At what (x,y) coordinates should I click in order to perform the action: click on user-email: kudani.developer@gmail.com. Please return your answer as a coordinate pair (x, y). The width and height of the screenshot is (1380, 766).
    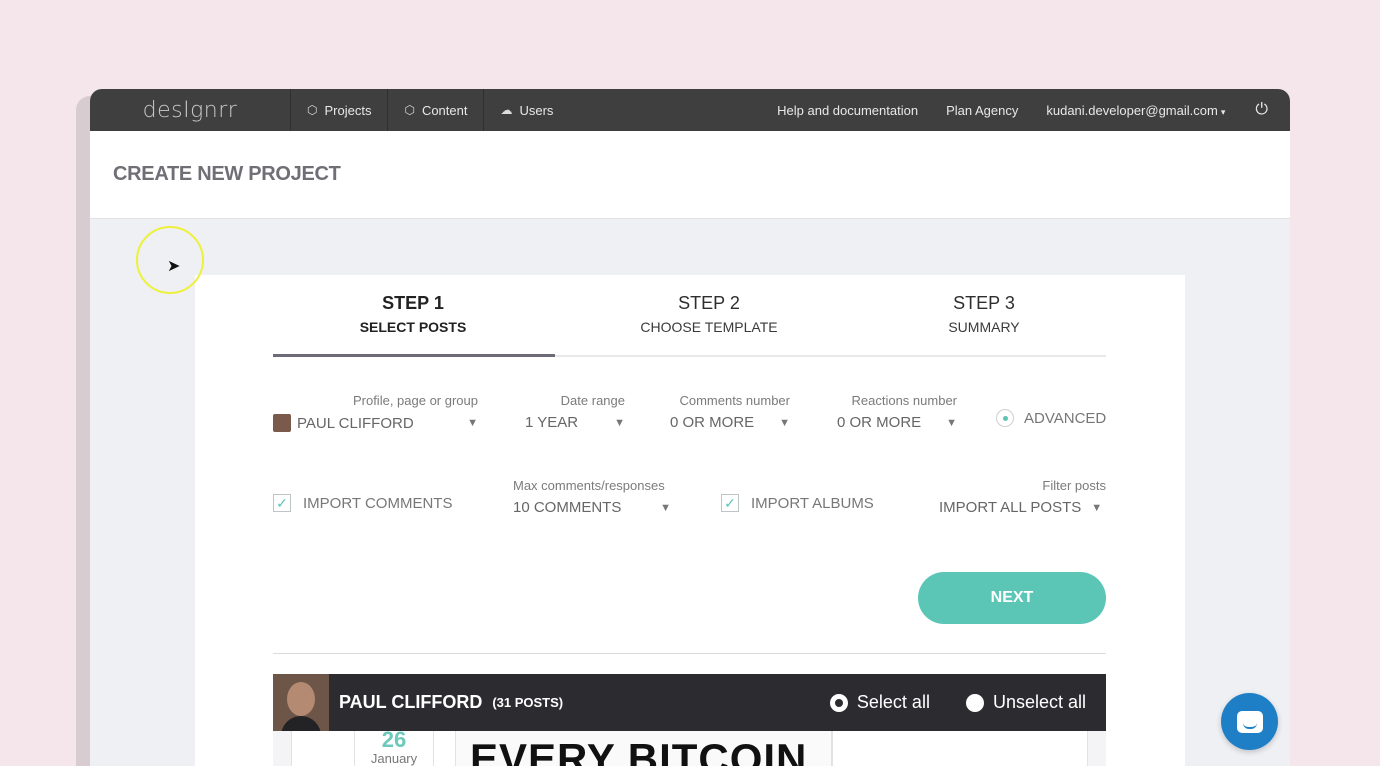
    Looking at the image, I should click on (1132, 110).